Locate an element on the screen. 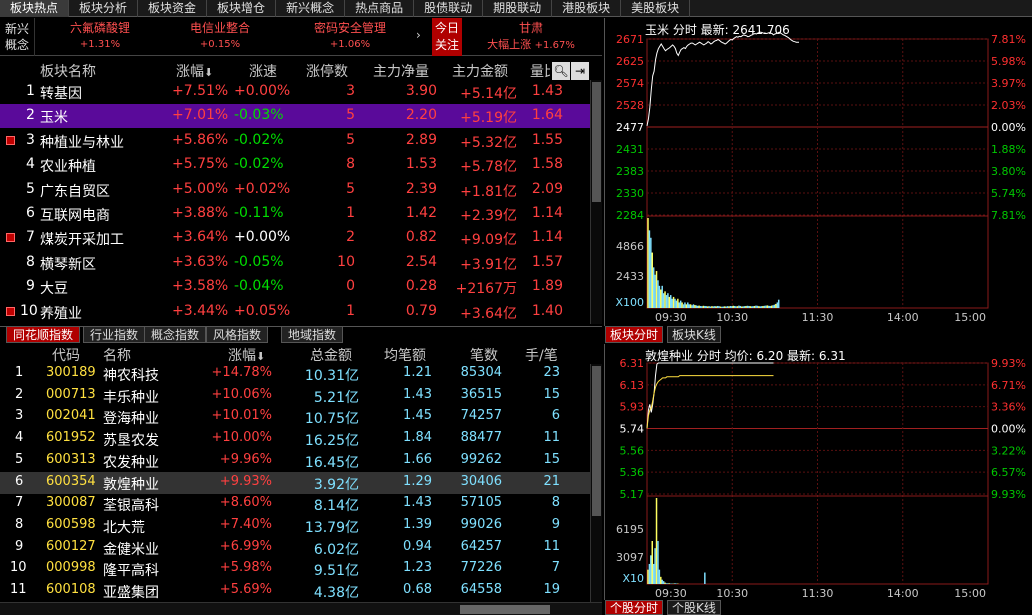 This screenshot has height=615, width=1032. sector-name: 横琴新区 is located at coordinates (68, 264).